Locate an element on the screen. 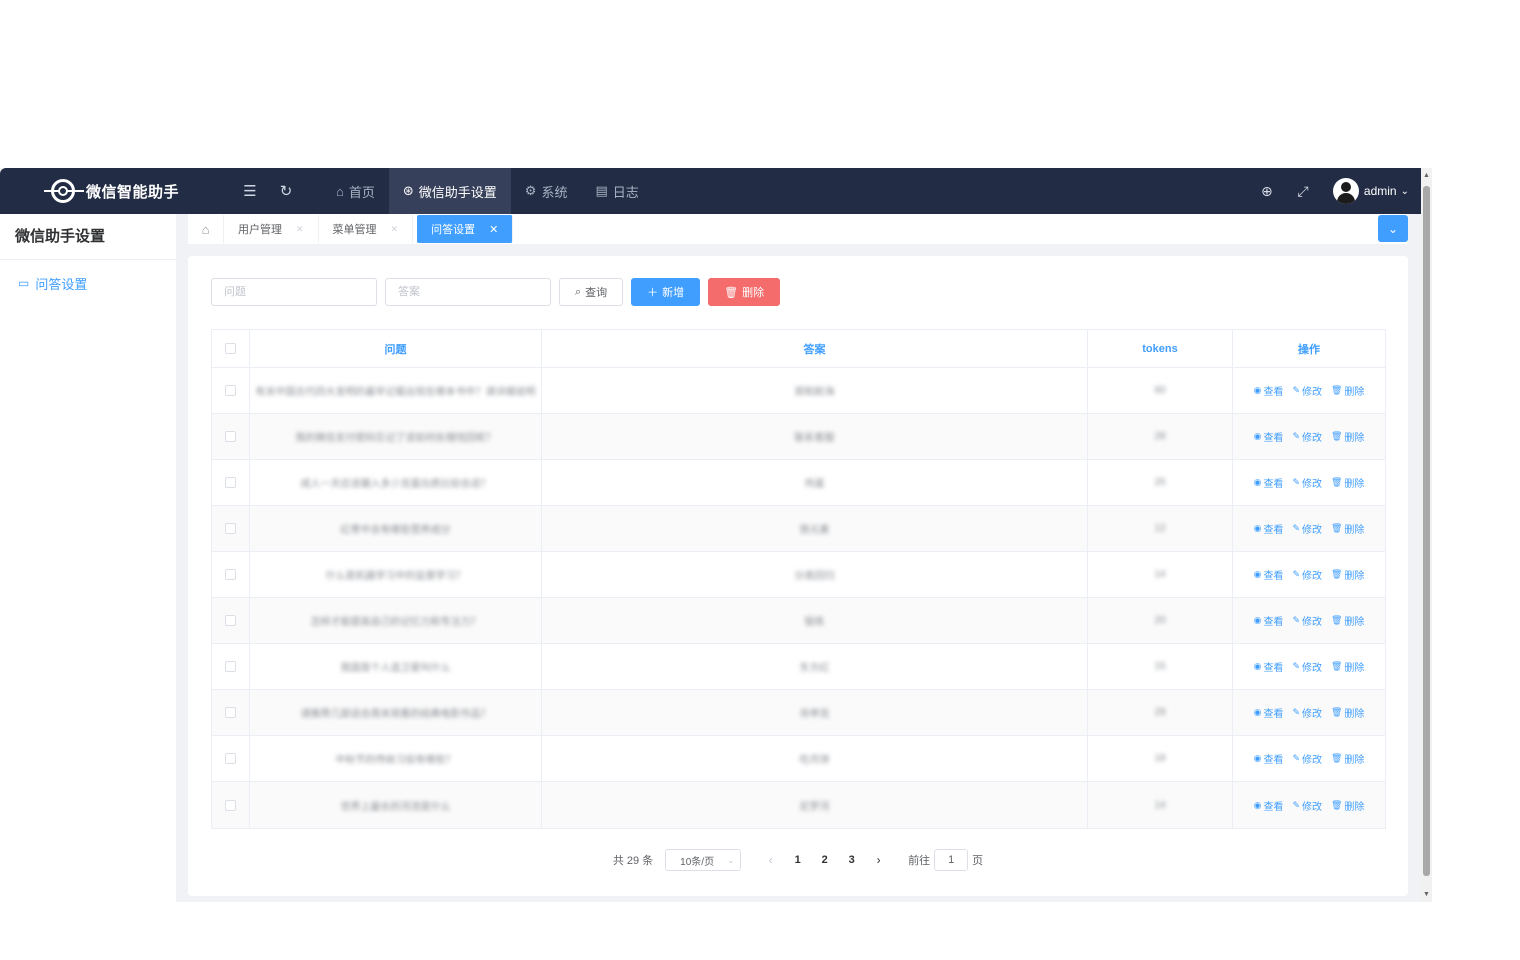 The image size is (1520, 960). scroll-down-icon: ▼ is located at coordinates (1426, 894).